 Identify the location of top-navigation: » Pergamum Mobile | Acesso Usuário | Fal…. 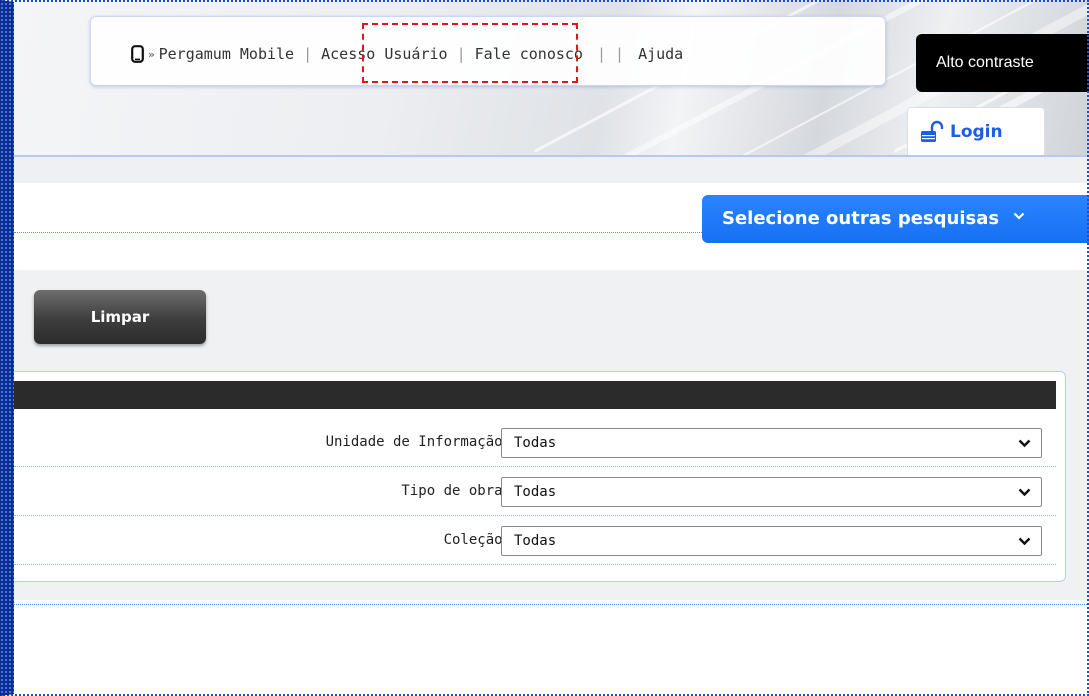
(488, 51).